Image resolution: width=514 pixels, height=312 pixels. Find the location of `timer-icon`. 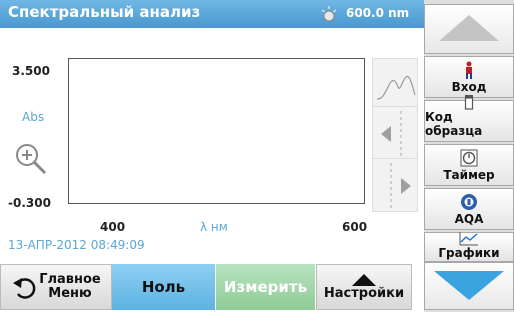

timer-icon is located at coordinates (469, 158).